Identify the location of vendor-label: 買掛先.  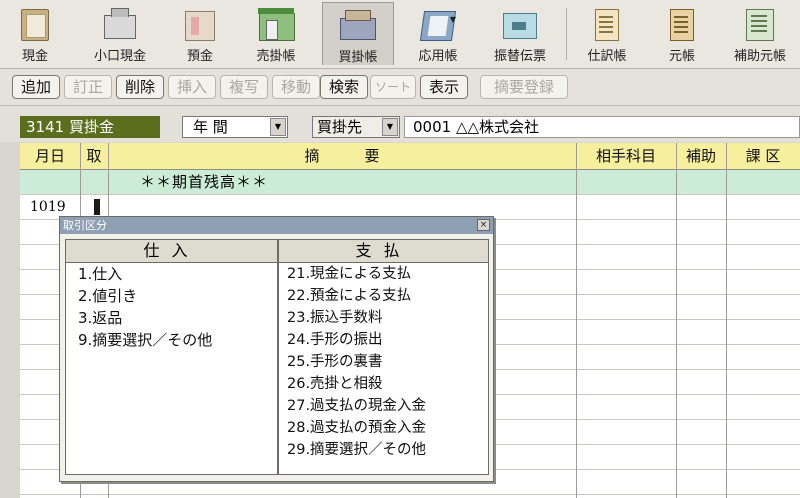
(340, 127).